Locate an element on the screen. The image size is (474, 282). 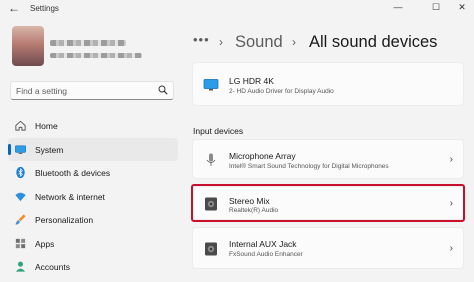
breadcrumb-sound: Sound is located at coordinates (259, 42).